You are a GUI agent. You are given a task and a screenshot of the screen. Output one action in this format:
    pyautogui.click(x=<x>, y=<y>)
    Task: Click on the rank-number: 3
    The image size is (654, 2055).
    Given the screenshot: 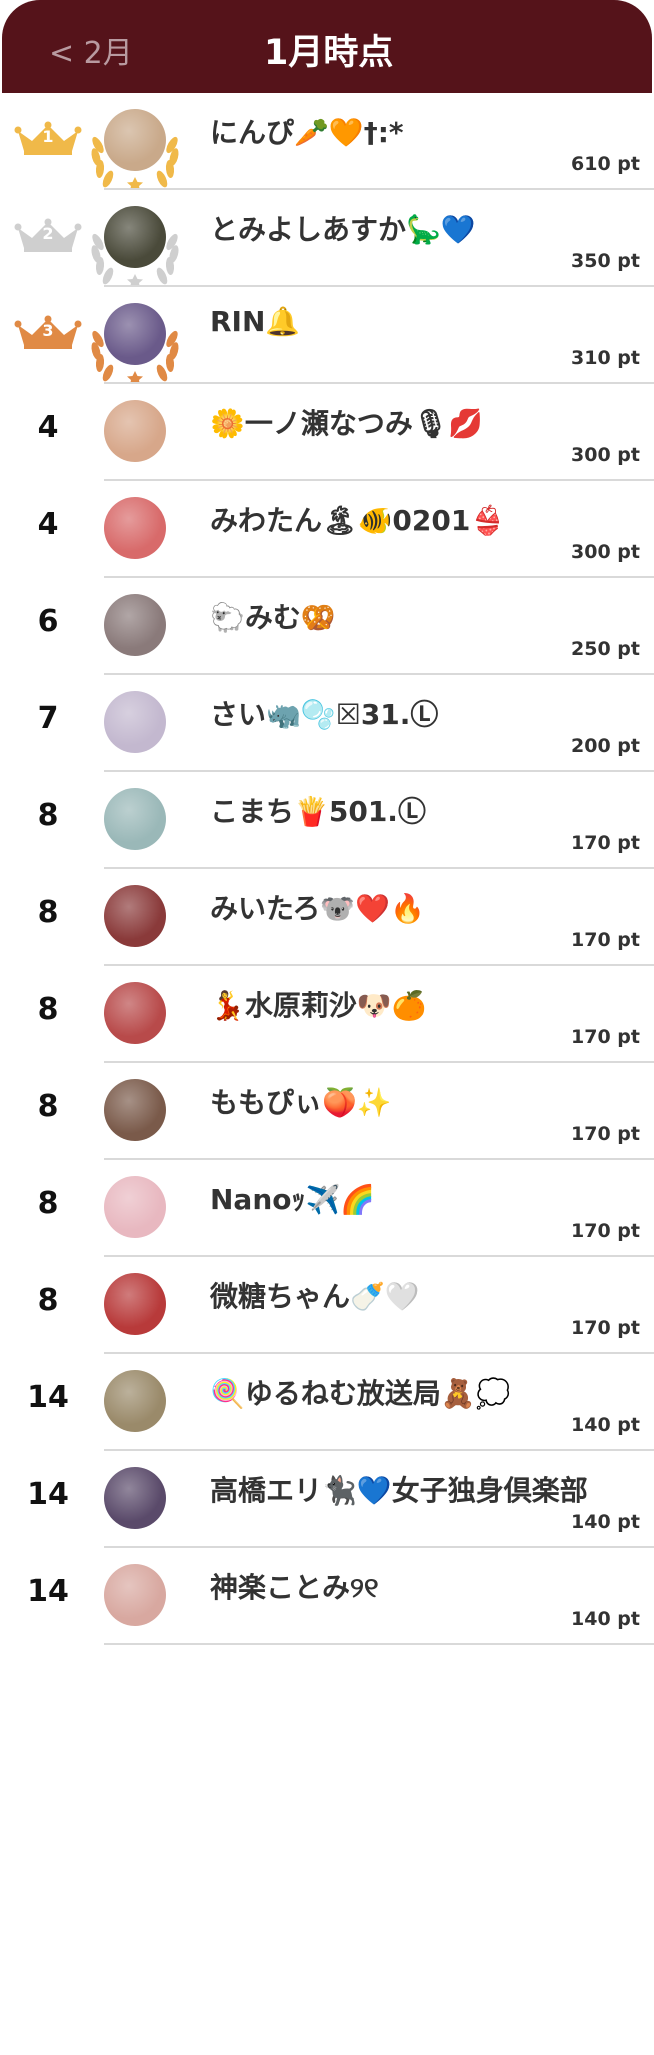 What is the action you would take?
    pyautogui.click(x=48, y=330)
    